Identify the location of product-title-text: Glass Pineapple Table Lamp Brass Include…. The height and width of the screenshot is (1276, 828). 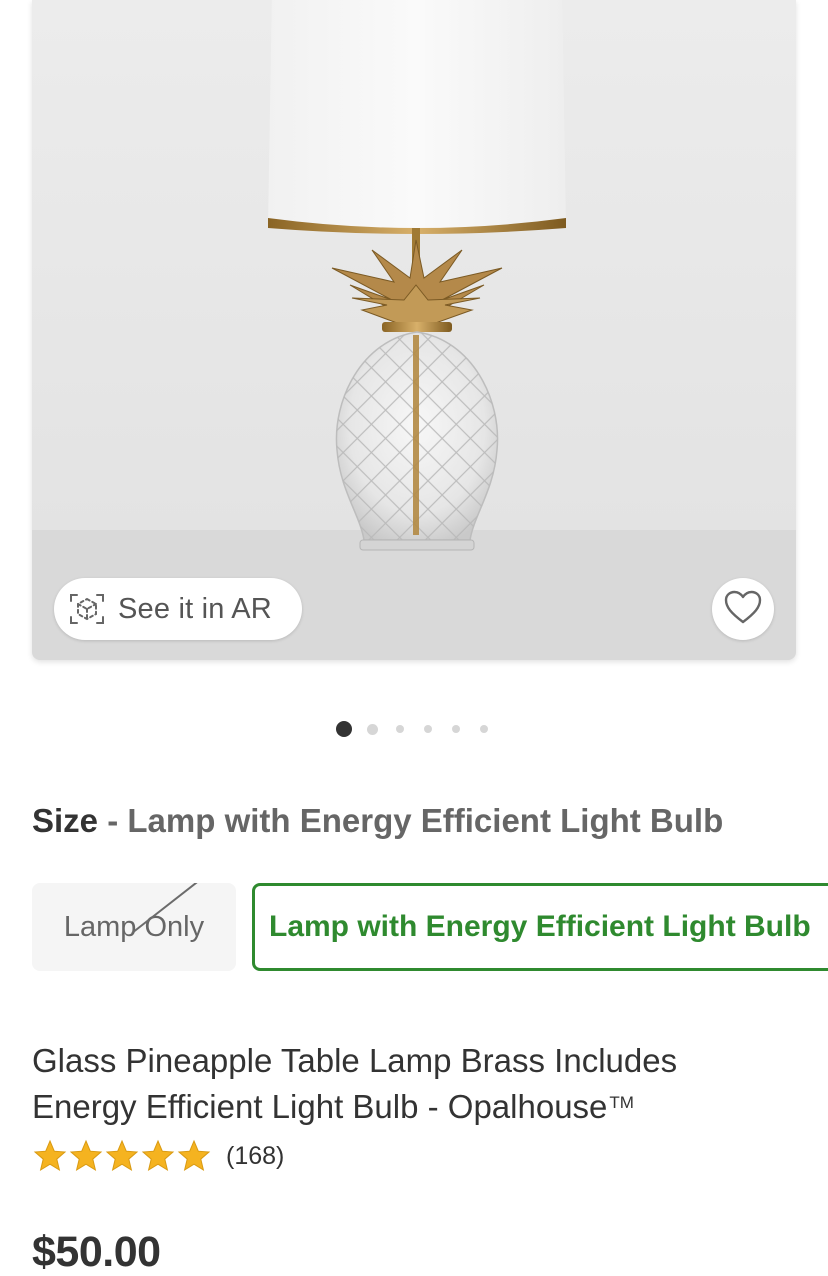
(355, 1083).